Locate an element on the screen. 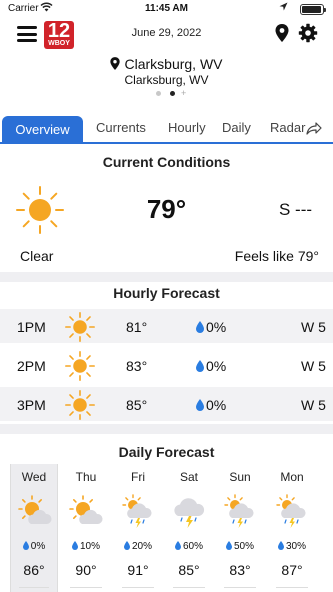 This screenshot has height=592, width=333. day-precip: 50% is located at coordinates (243, 546).